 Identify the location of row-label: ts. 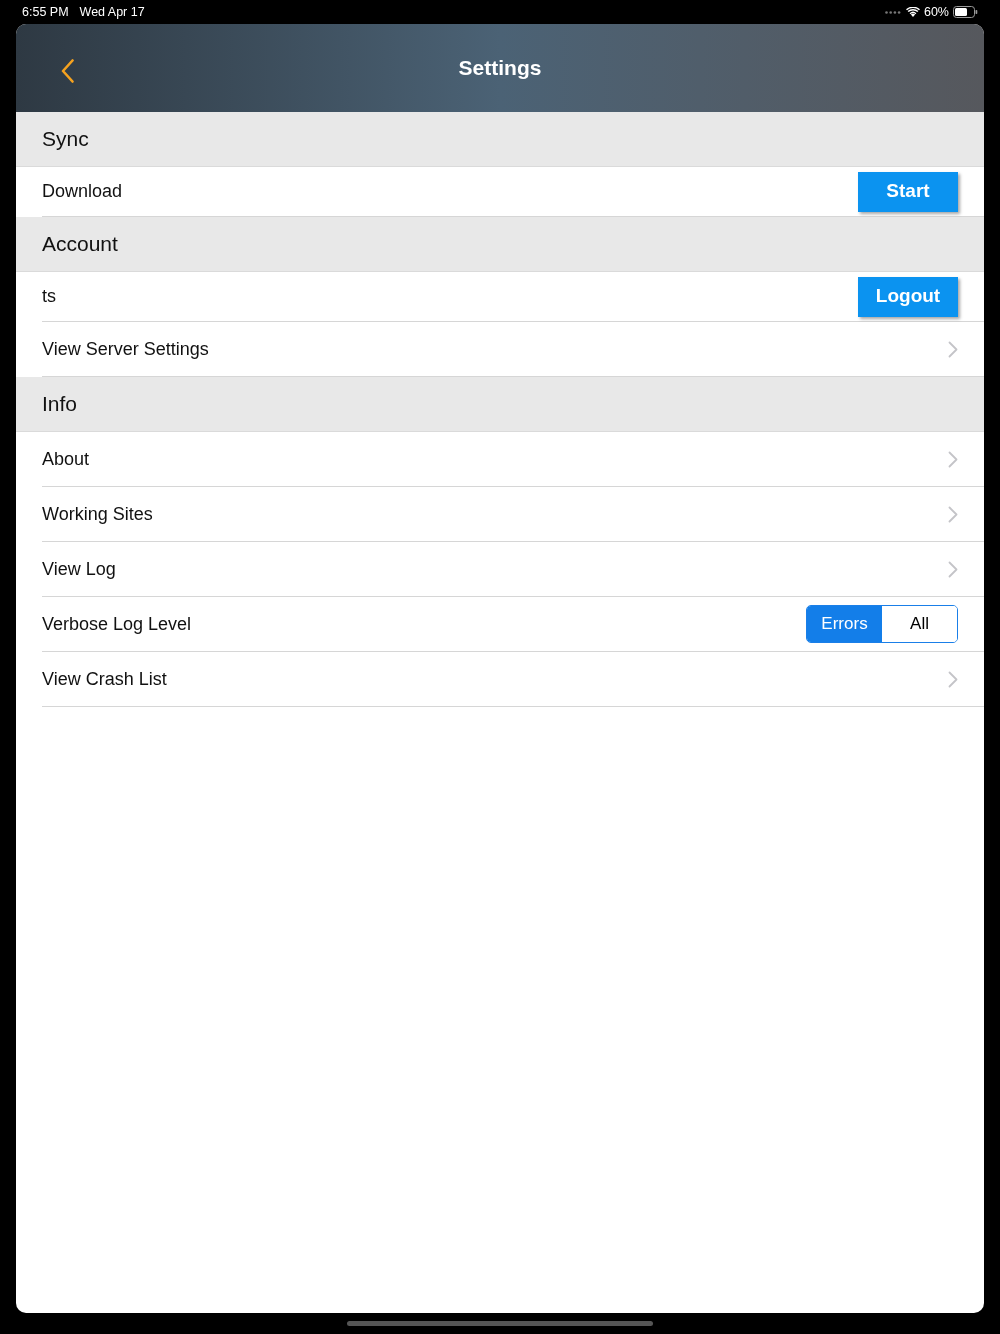
(49, 296).